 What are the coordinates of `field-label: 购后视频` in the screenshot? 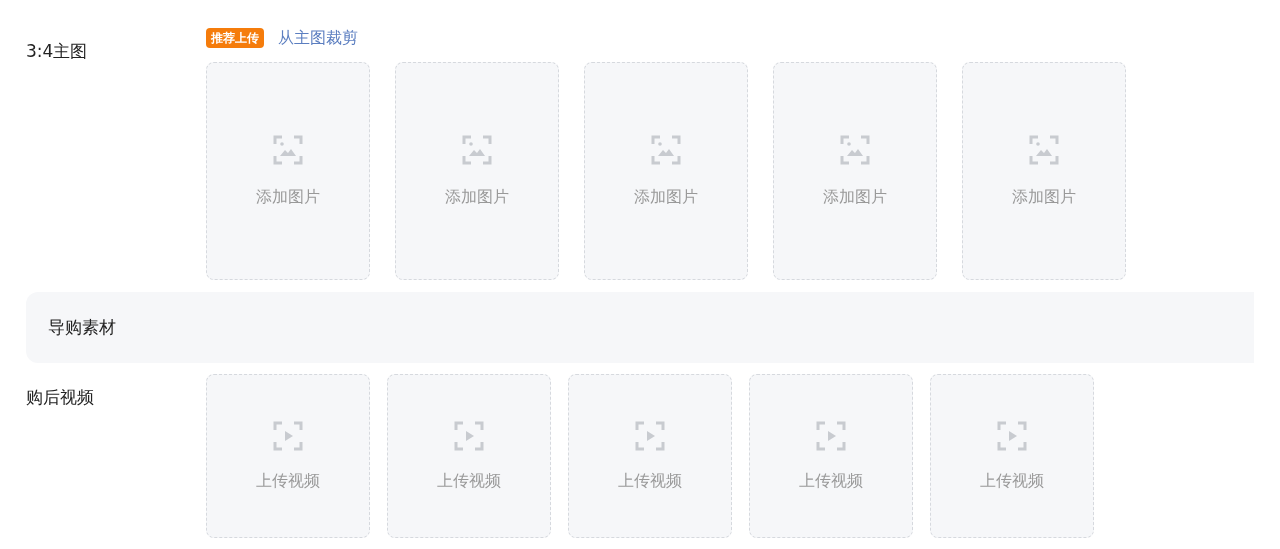 It's located at (60, 397).